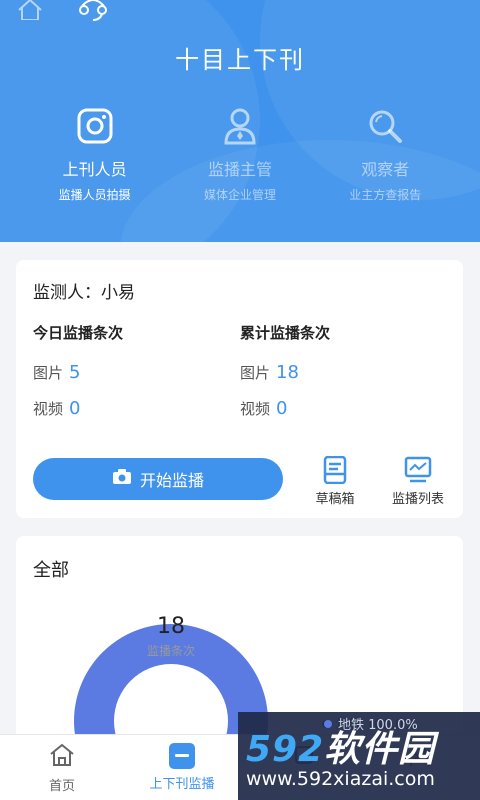 Image resolution: width=480 pixels, height=800 pixels. I want to click on total-videos-stat: 视频 0, so click(263, 408).